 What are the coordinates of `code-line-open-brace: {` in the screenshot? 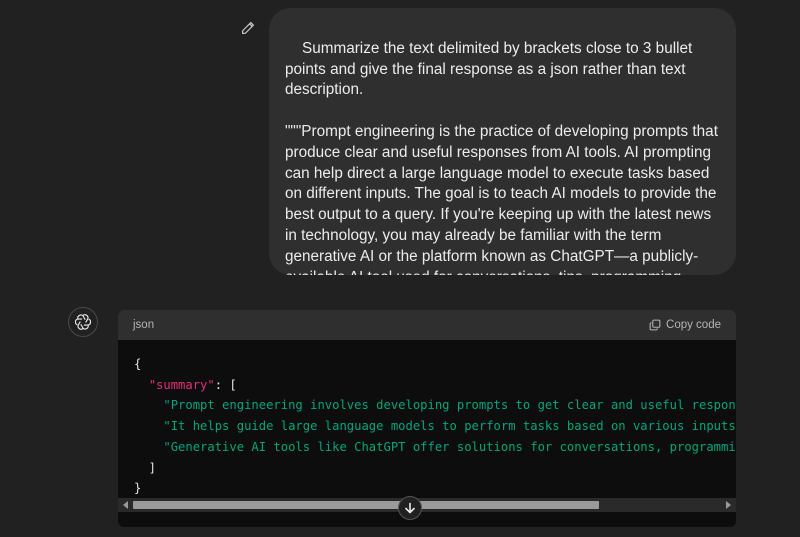 It's located at (138, 364).